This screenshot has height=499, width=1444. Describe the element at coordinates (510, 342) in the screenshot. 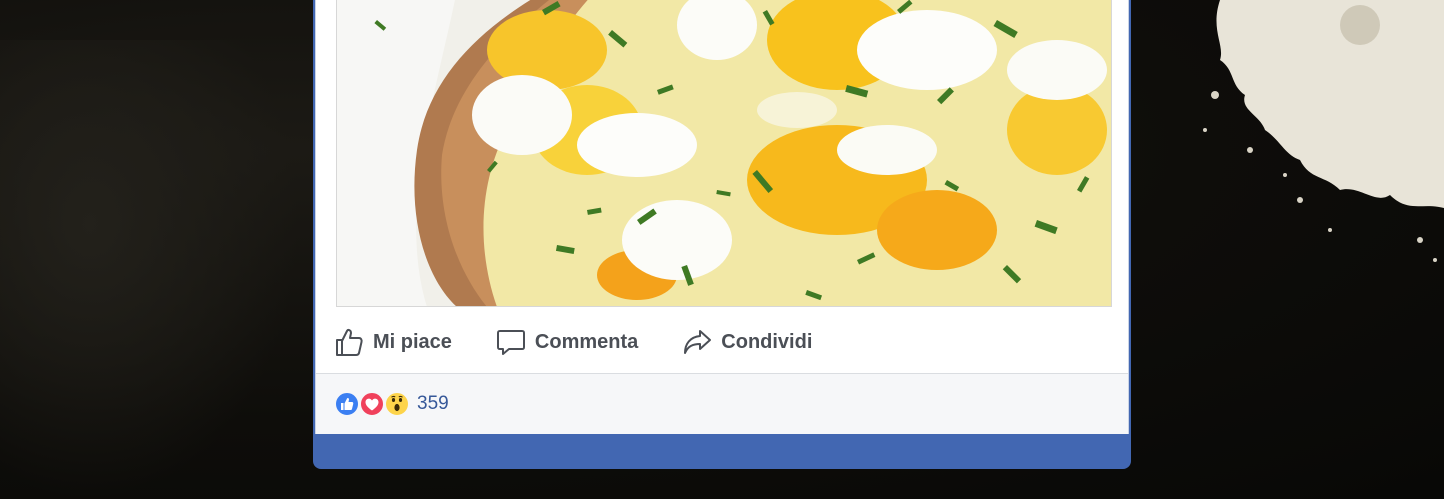

I see `speech-bubble-icon` at that location.